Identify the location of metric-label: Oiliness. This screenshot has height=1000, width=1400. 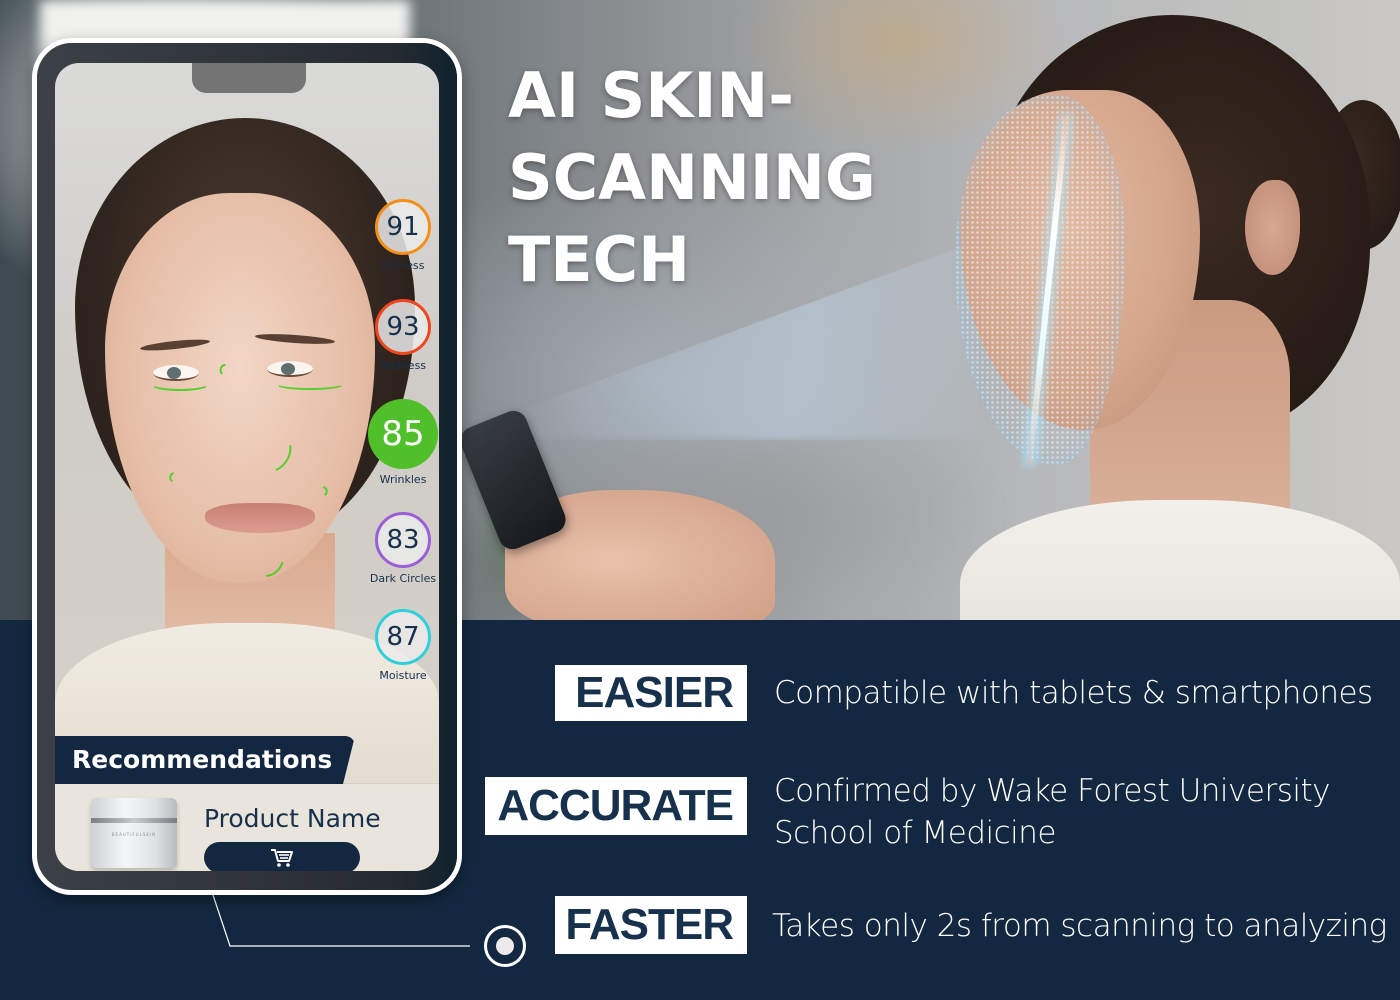
(403, 265).